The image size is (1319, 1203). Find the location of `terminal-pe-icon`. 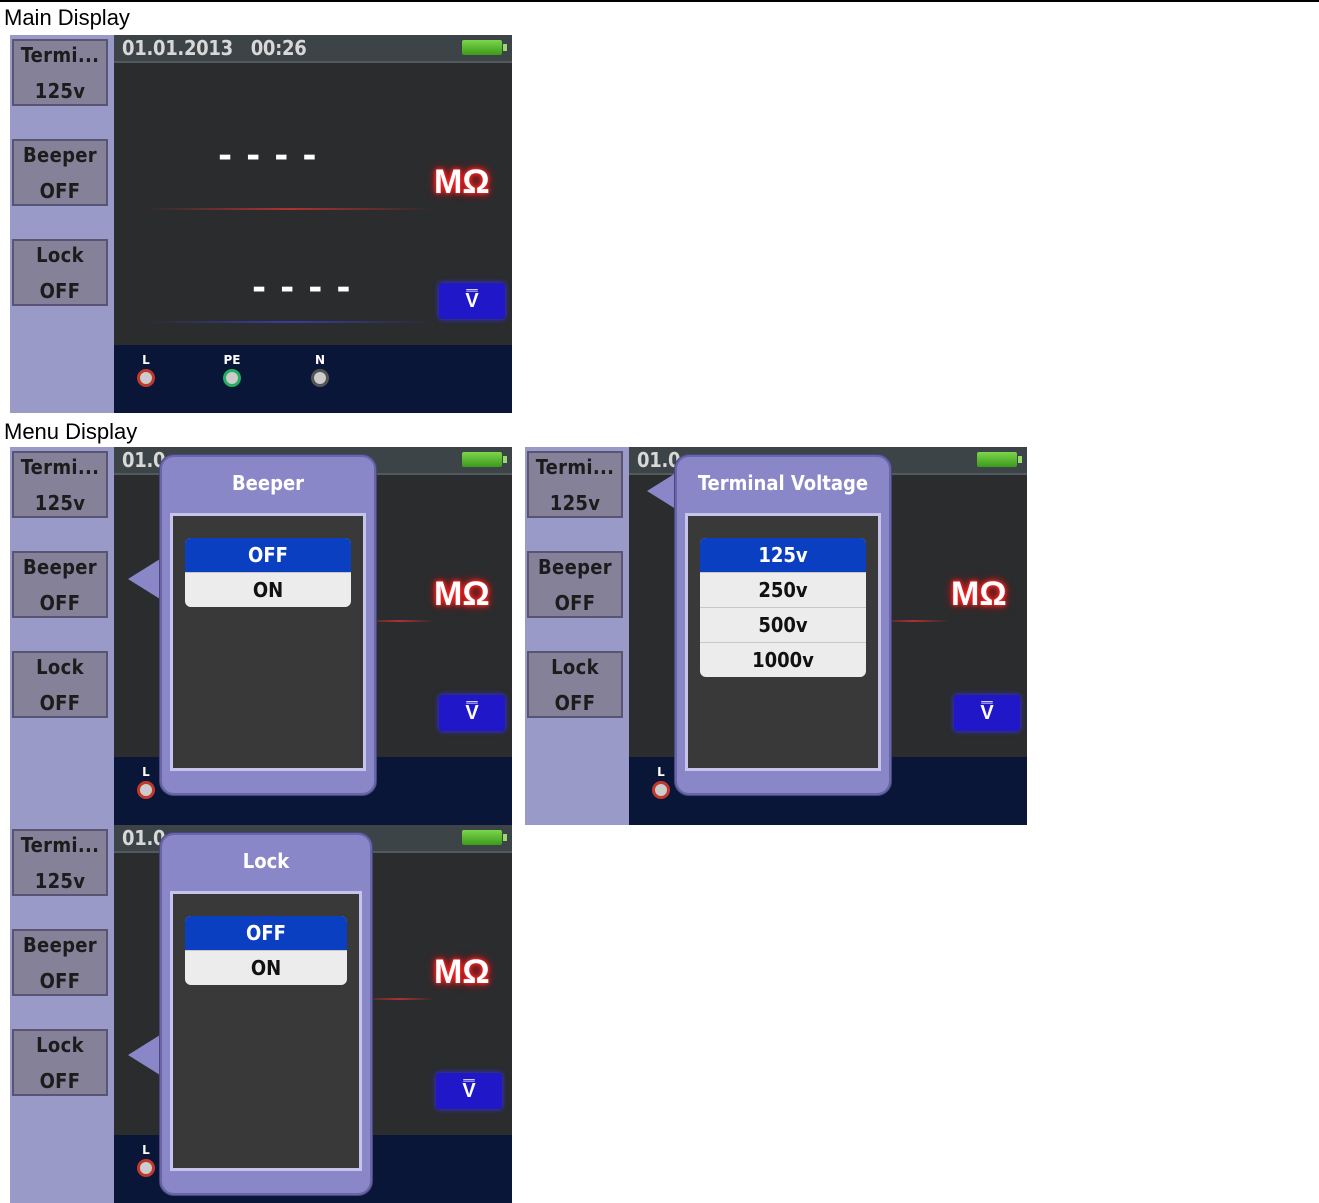

terminal-pe-icon is located at coordinates (232, 378).